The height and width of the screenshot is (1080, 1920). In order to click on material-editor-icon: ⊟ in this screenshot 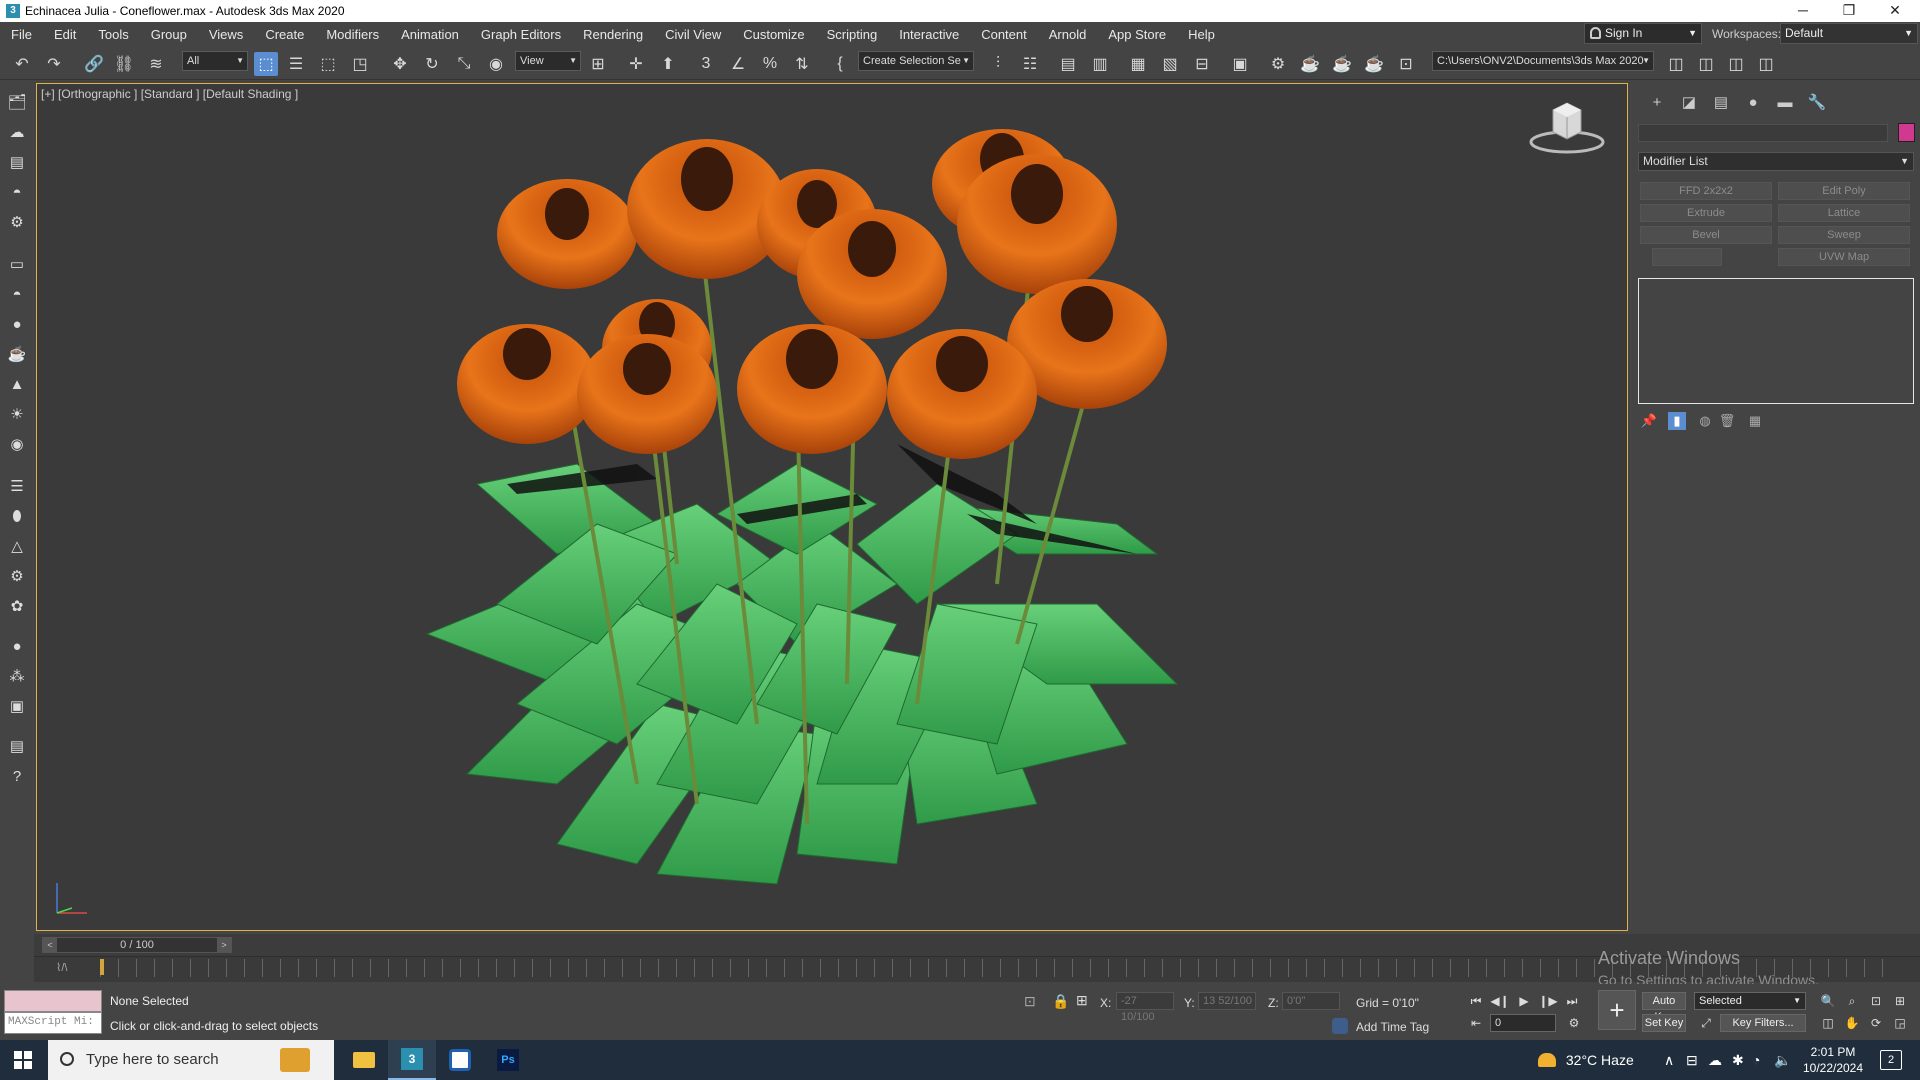, I will do `click(1202, 64)`.